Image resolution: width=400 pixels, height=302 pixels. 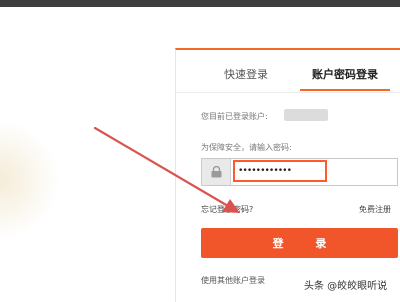 What do you see at coordinates (288, 71) in the screenshot?
I see `login-tabs: 快速登录 账户密码登录` at bounding box center [288, 71].